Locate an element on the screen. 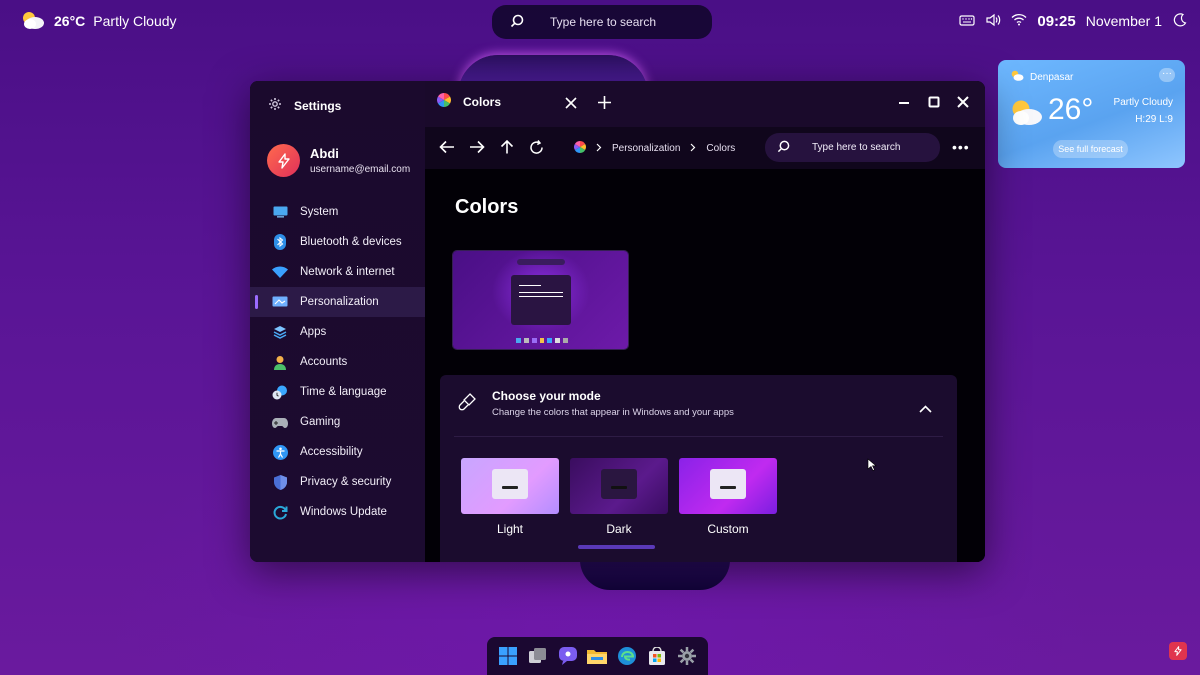 This screenshot has height=675, width=1200. see-full-forecast-button: See full forecast is located at coordinates (1090, 149).